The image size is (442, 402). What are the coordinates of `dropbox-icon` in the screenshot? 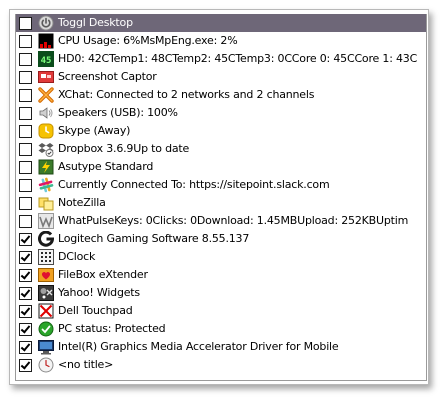 It's located at (46, 149).